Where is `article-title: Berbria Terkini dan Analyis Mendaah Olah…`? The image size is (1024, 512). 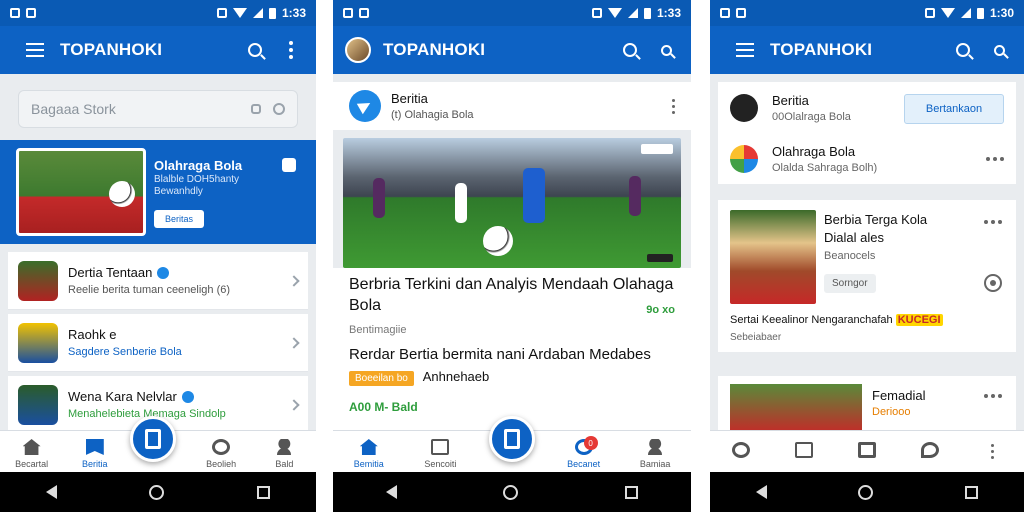
article-title: Berbria Terkini dan Analyis Mendaah Olah… is located at coordinates (511, 295).